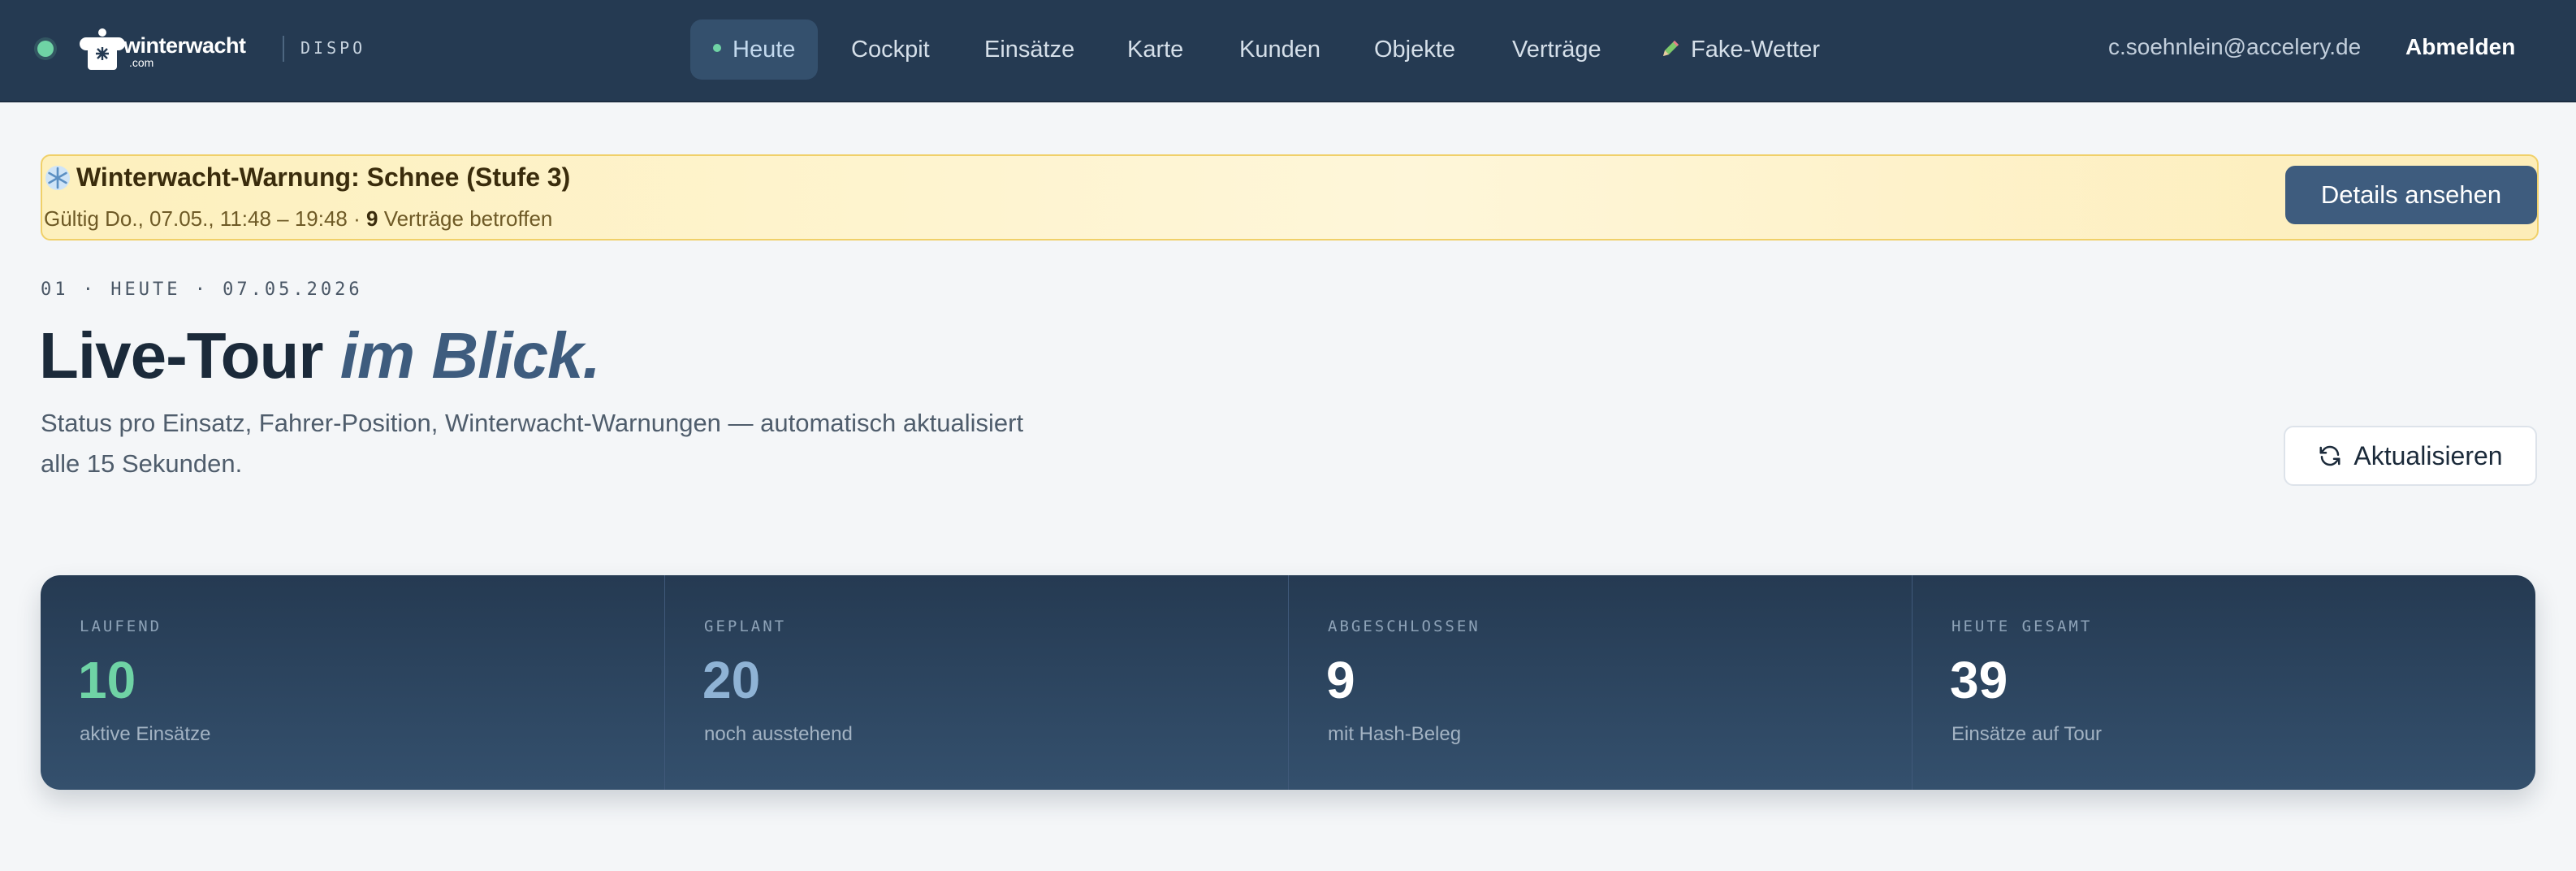 This screenshot has width=2576, height=871. I want to click on nav-item-label: Objekte, so click(1415, 50).